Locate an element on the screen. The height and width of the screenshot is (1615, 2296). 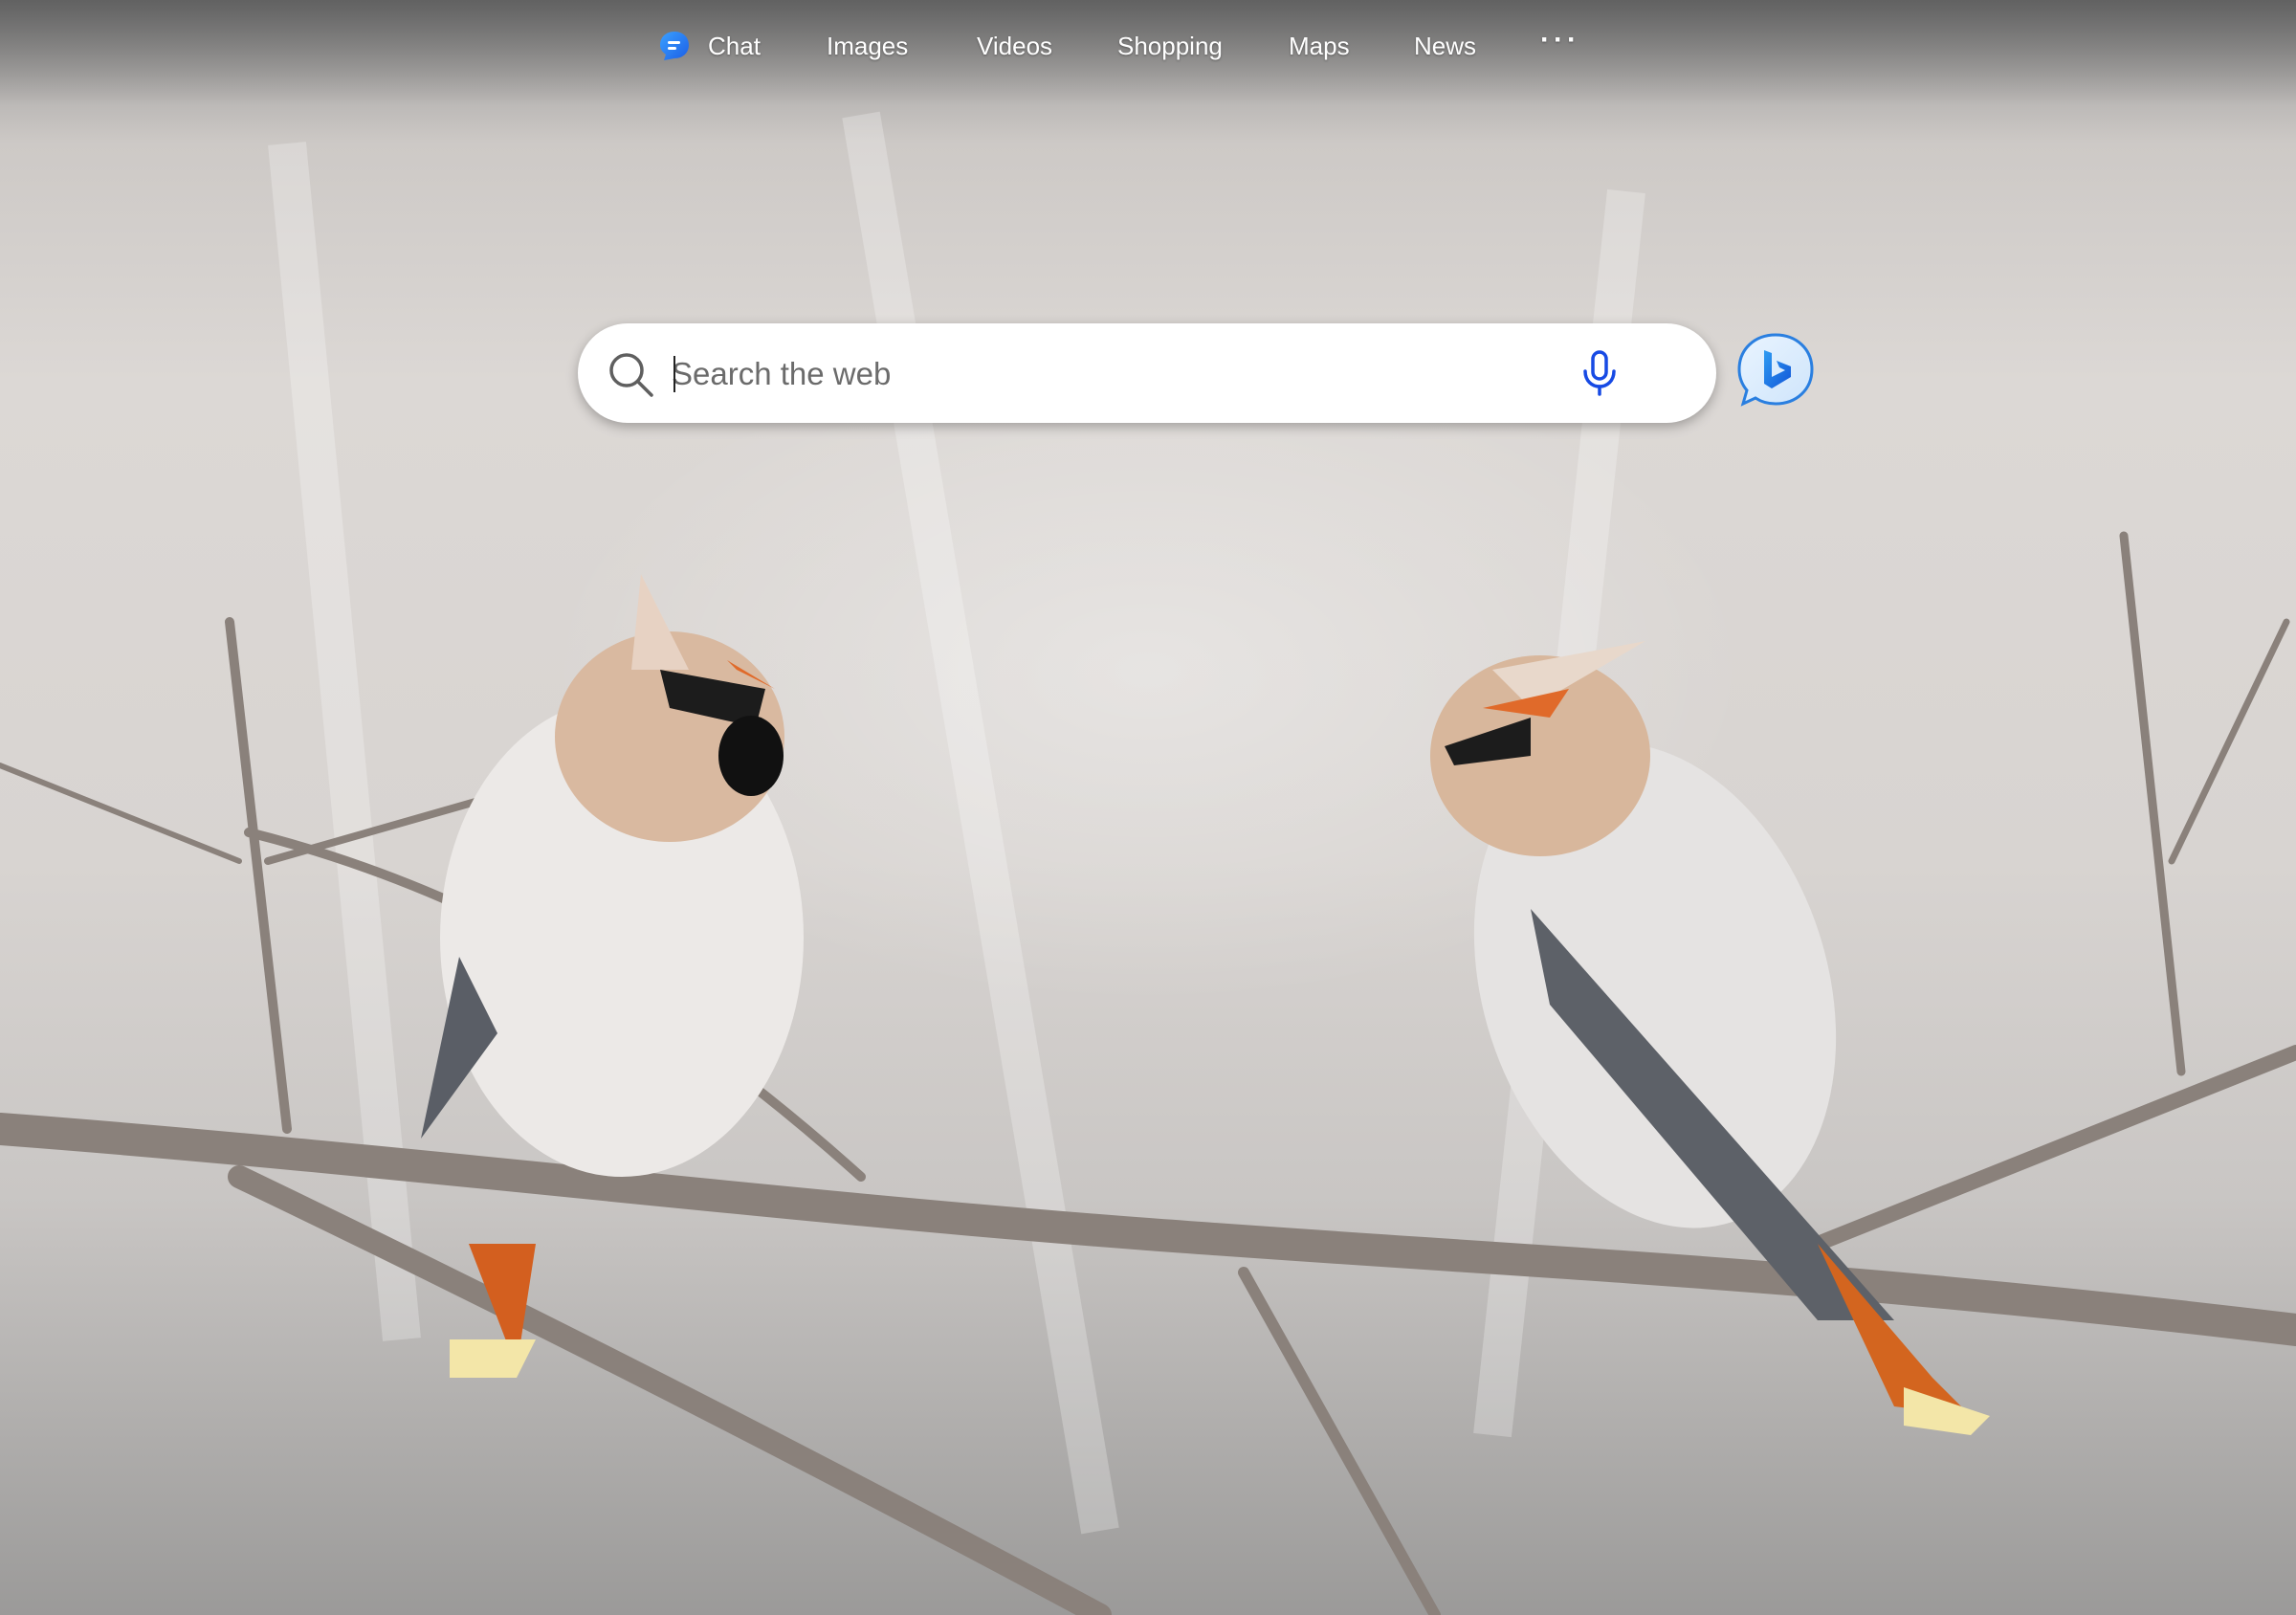
nav-chat: Chat is located at coordinates (709, 46).